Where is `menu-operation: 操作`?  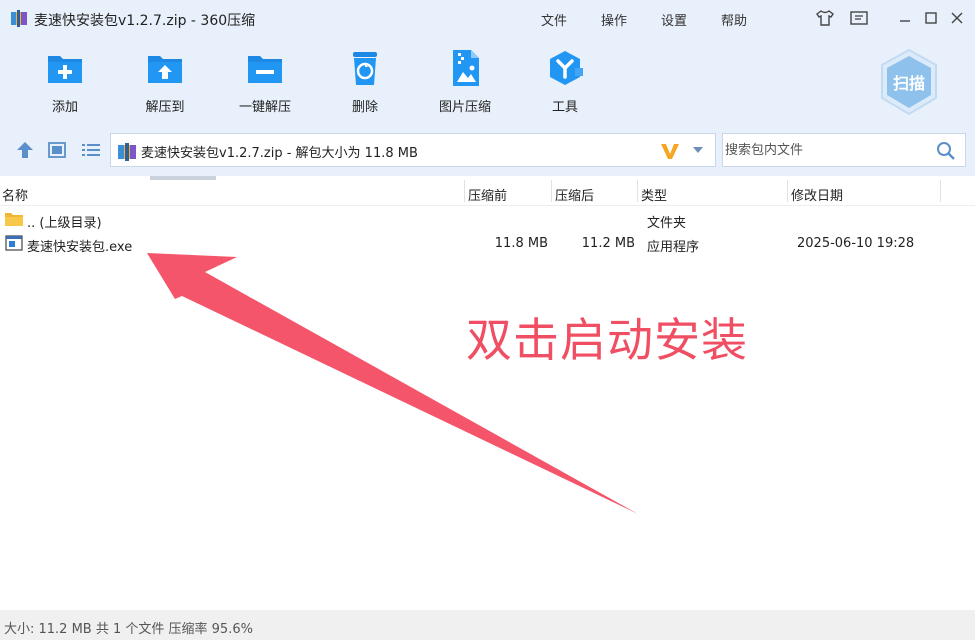 menu-operation: 操作 is located at coordinates (614, 19).